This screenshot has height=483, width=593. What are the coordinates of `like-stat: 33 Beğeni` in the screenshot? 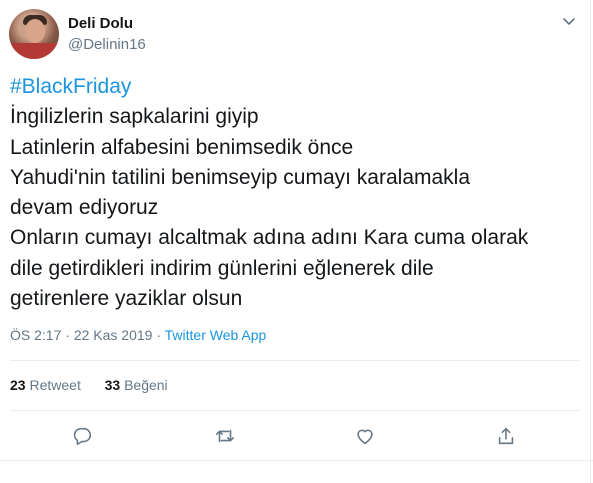 It's located at (136, 385).